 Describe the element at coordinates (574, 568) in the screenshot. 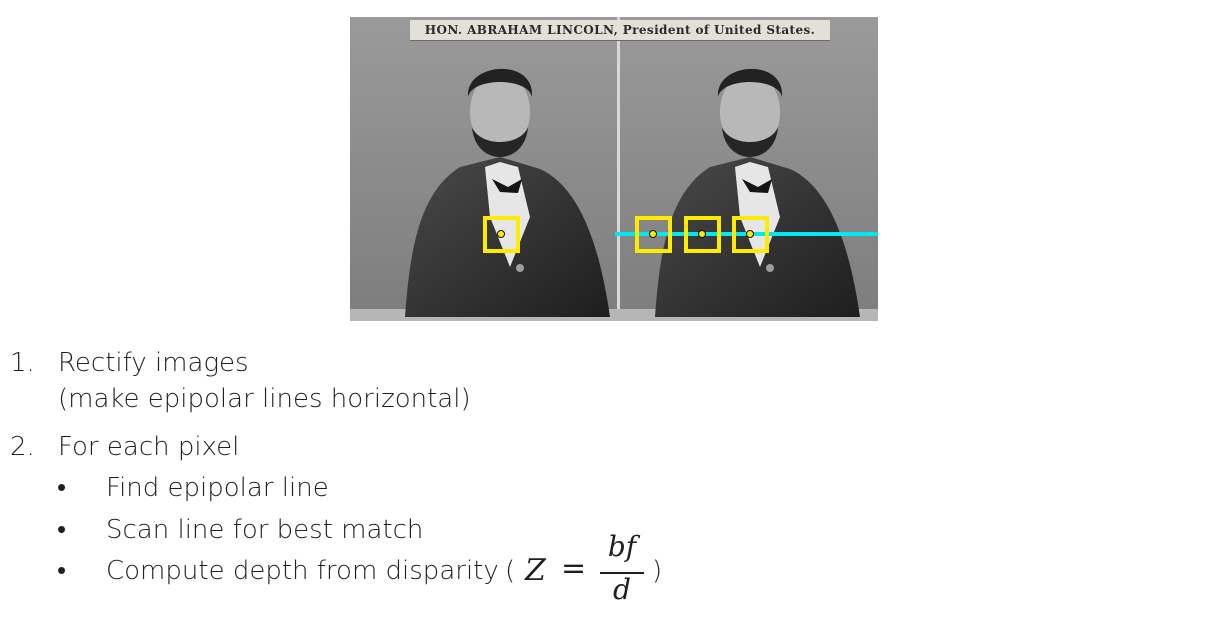

I see `formula-equals: =` at that location.